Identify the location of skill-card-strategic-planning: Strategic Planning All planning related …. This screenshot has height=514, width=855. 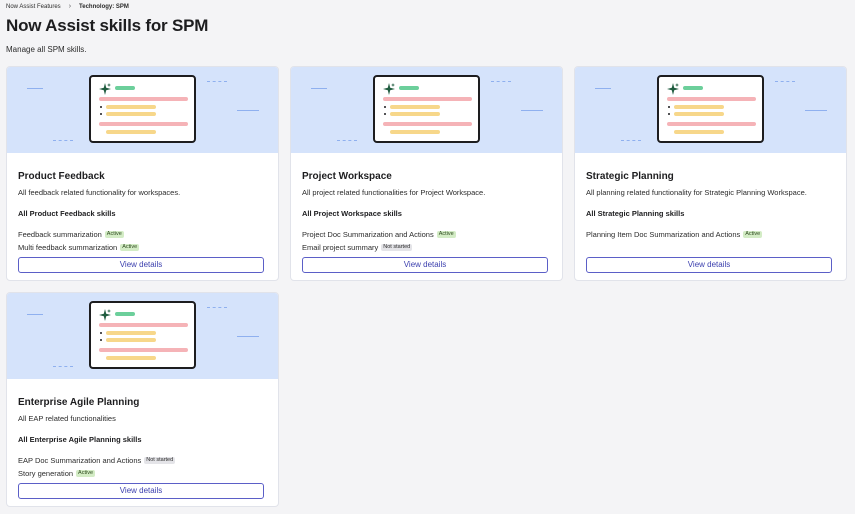
(710, 173).